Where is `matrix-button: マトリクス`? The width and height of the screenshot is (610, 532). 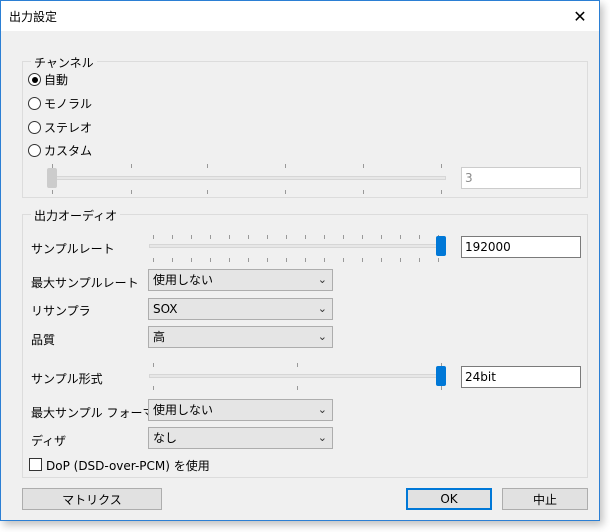 matrix-button: マトリクス is located at coordinates (92, 499).